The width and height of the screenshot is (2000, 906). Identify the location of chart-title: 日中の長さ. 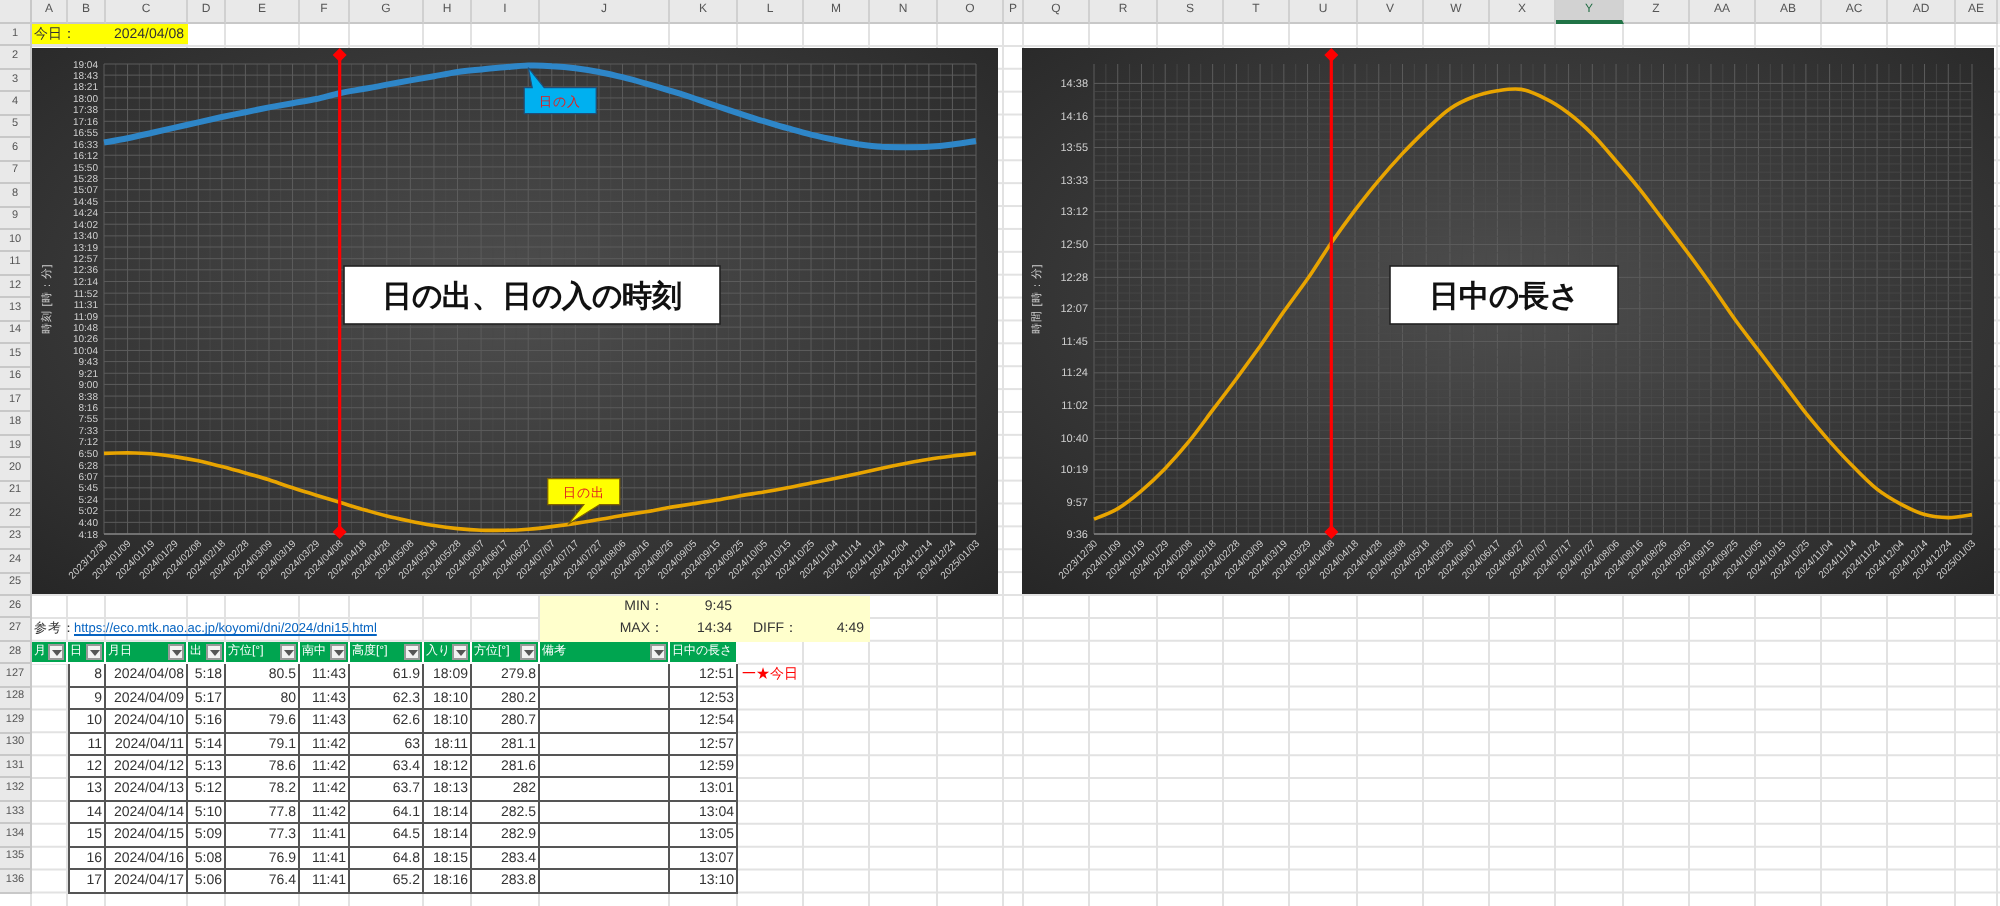
(1504, 297).